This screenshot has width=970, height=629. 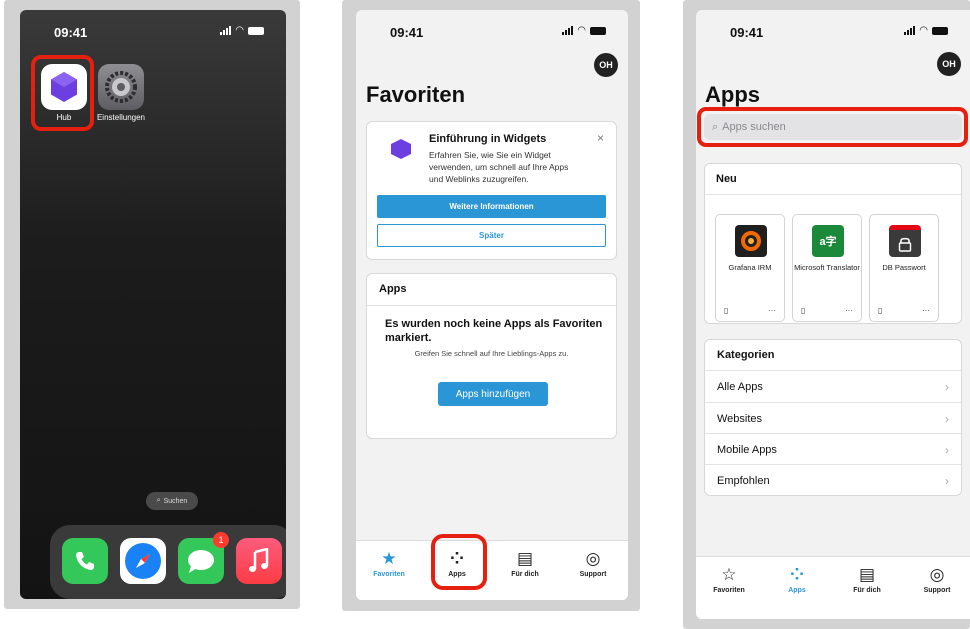 I want to click on home-search-pill: ⌕ Suchen, so click(x=172, y=501).